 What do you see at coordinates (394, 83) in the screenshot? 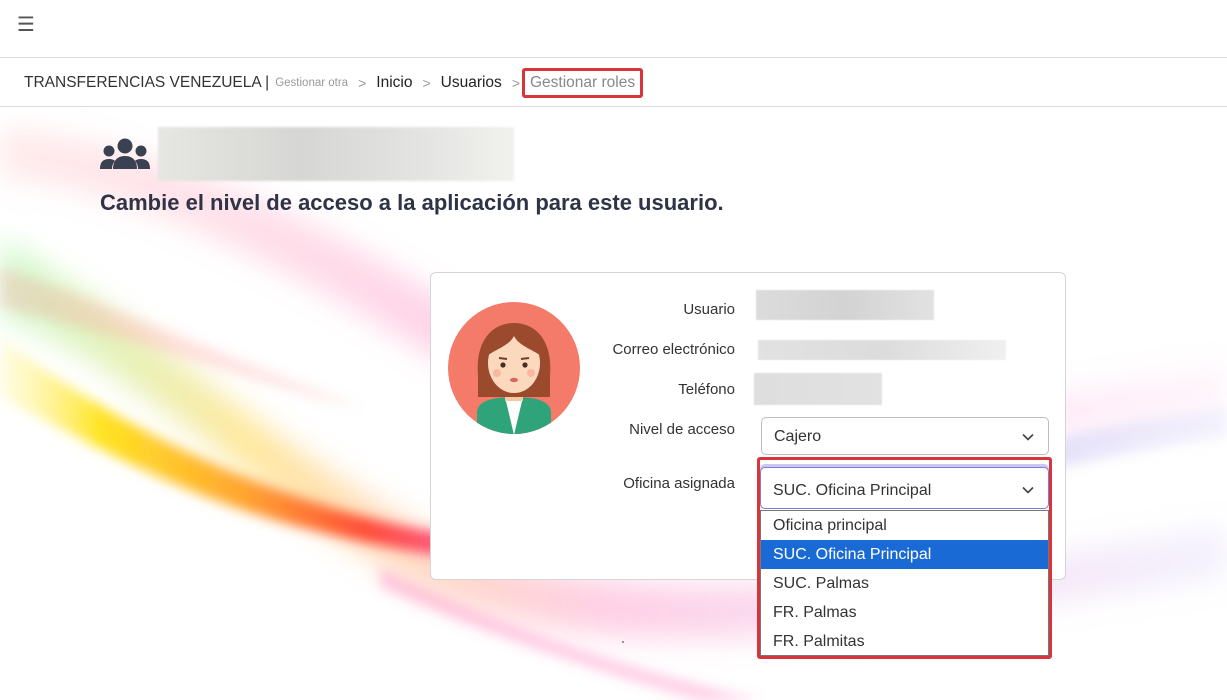
I see `breadcrumb-inicio: Inicio` at bounding box center [394, 83].